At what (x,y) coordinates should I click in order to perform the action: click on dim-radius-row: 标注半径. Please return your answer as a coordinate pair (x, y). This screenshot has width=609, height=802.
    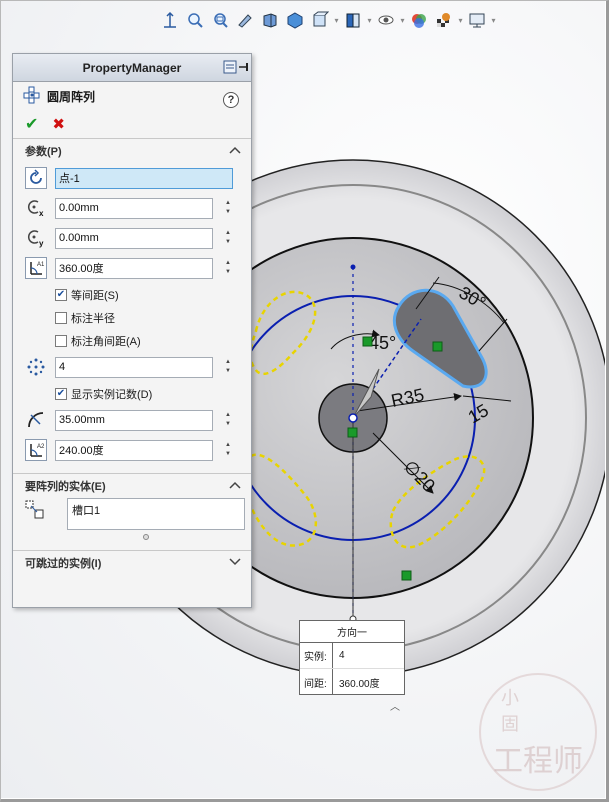
    Looking at the image, I should click on (132, 317).